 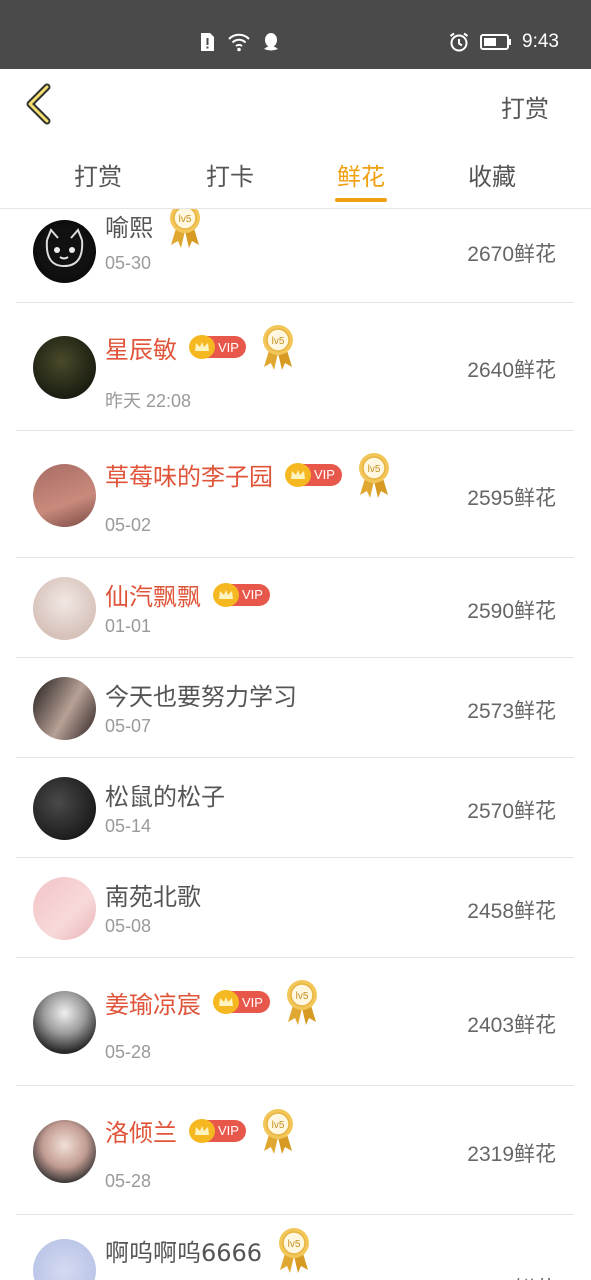 What do you see at coordinates (295, 367) in the screenshot?
I see `list-item: 星辰敏 VIP lv5 昨天 22:08 2640鲜花` at bounding box center [295, 367].